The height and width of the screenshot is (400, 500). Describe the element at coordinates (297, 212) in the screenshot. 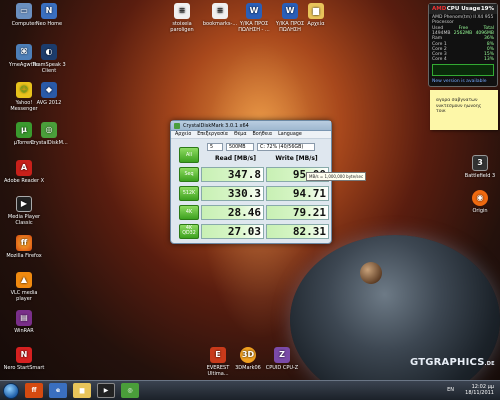

I see `write-value: 79.21` at that location.